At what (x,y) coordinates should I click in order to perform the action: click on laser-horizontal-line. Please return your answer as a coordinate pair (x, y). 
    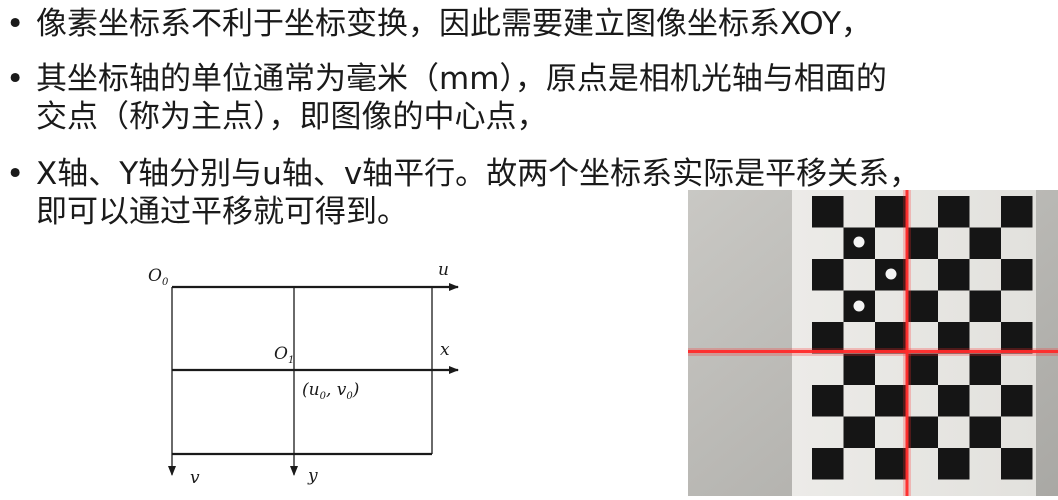
    Looking at the image, I should click on (873, 351).